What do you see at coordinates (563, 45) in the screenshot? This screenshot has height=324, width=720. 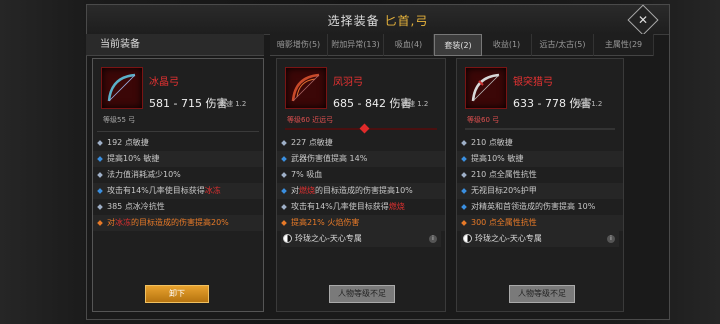 I see `tab-ancient: 远古/太古(5)` at bounding box center [563, 45].